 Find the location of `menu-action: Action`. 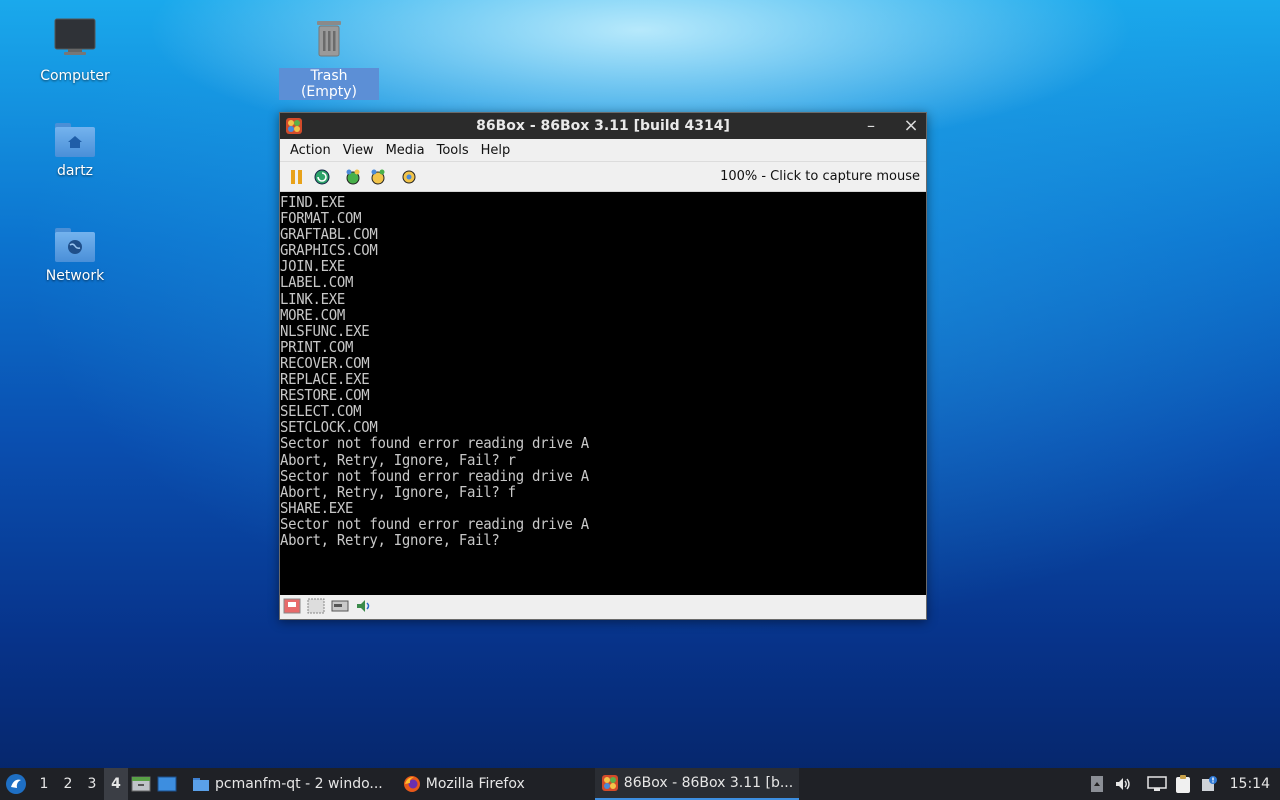

menu-action: Action is located at coordinates (310, 150).